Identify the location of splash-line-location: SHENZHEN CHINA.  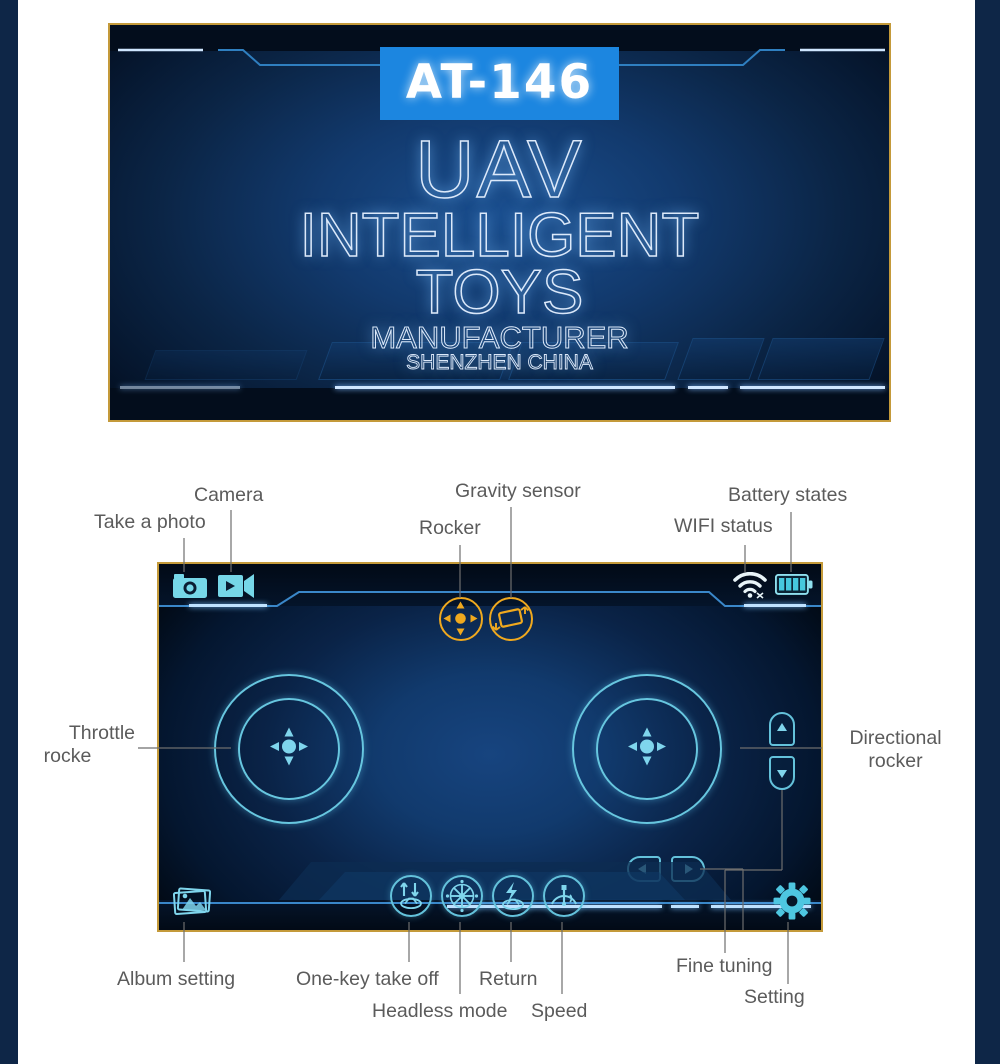
(500, 363).